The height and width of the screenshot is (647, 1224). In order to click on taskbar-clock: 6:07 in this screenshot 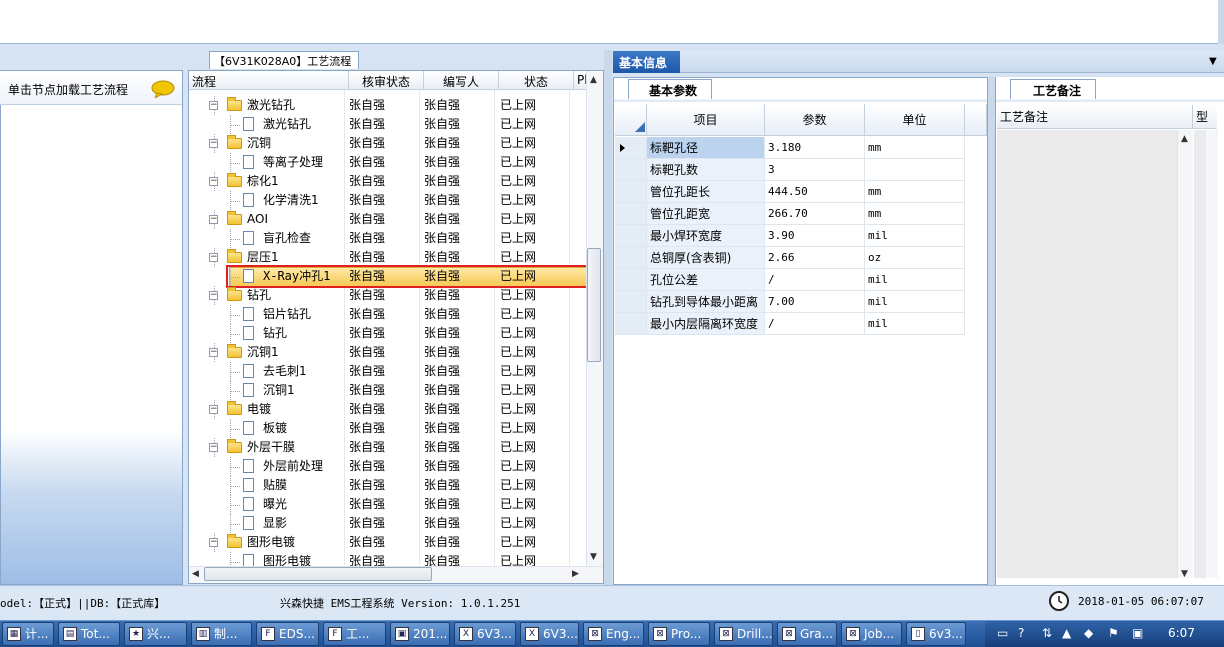, I will do `click(1181, 633)`.